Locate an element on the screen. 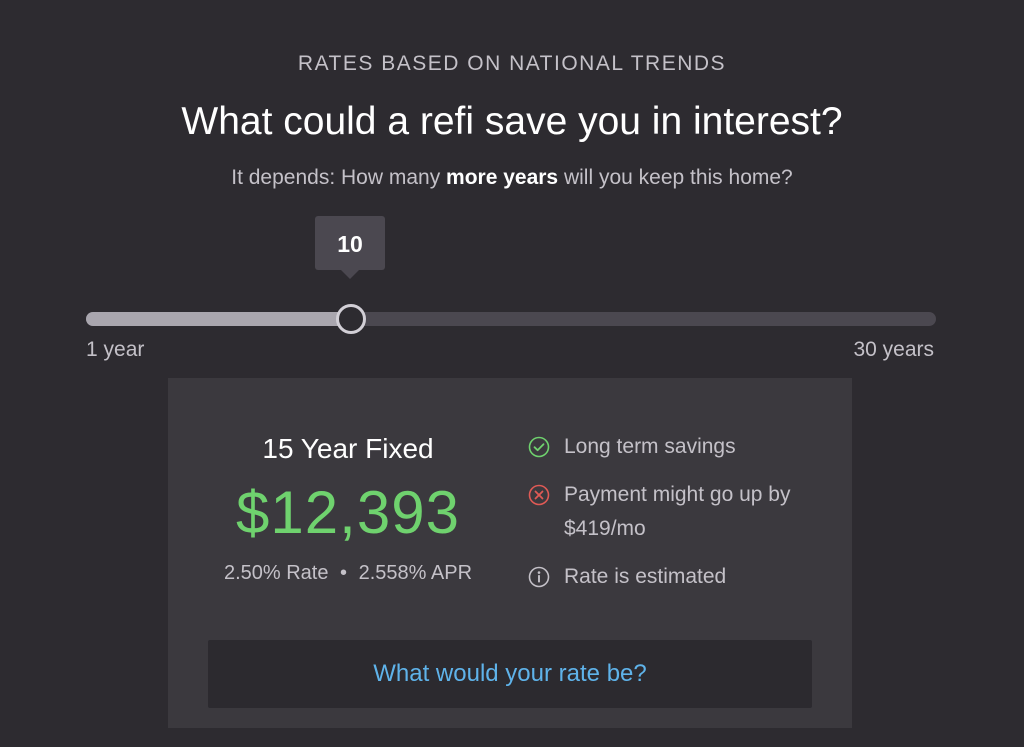 This screenshot has width=1024, height=747. rate-value: 2.50% Rate is located at coordinates (276, 573).